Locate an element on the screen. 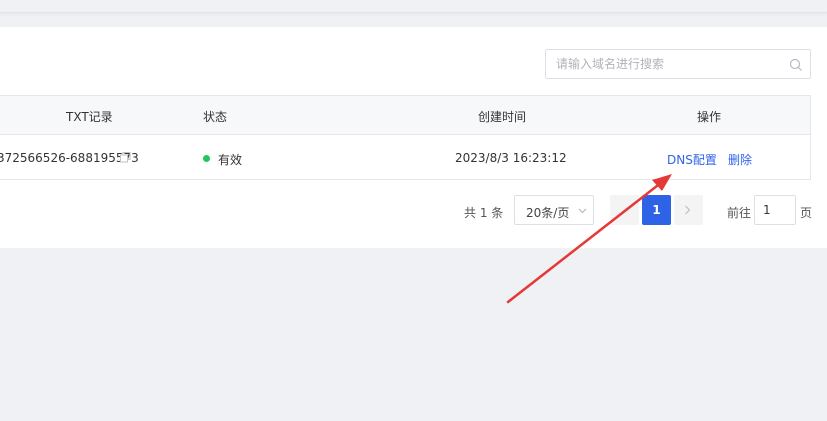 The height and width of the screenshot is (421, 827). column-header-created-at: 创建时间 is located at coordinates (502, 117).